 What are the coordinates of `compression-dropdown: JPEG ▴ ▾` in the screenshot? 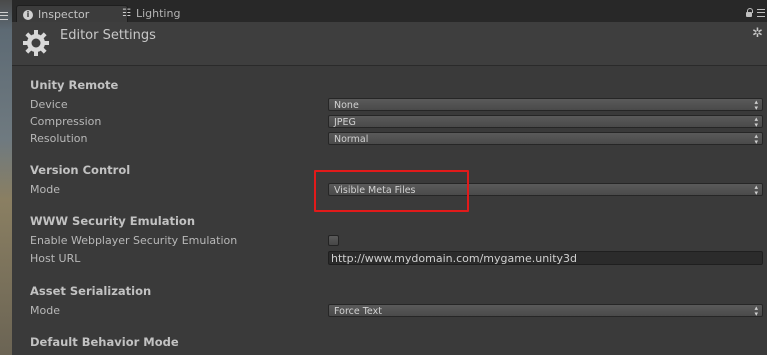 It's located at (545, 122).